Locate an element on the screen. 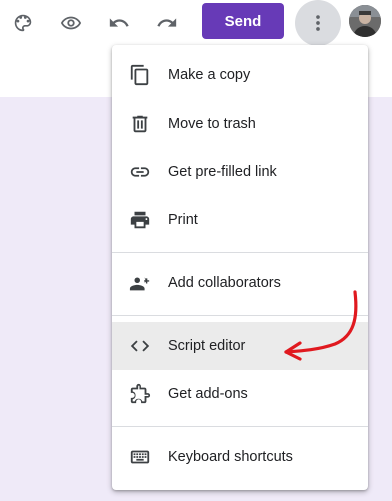 This screenshot has width=392, height=501. undo-button is located at coordinates (119, 23).